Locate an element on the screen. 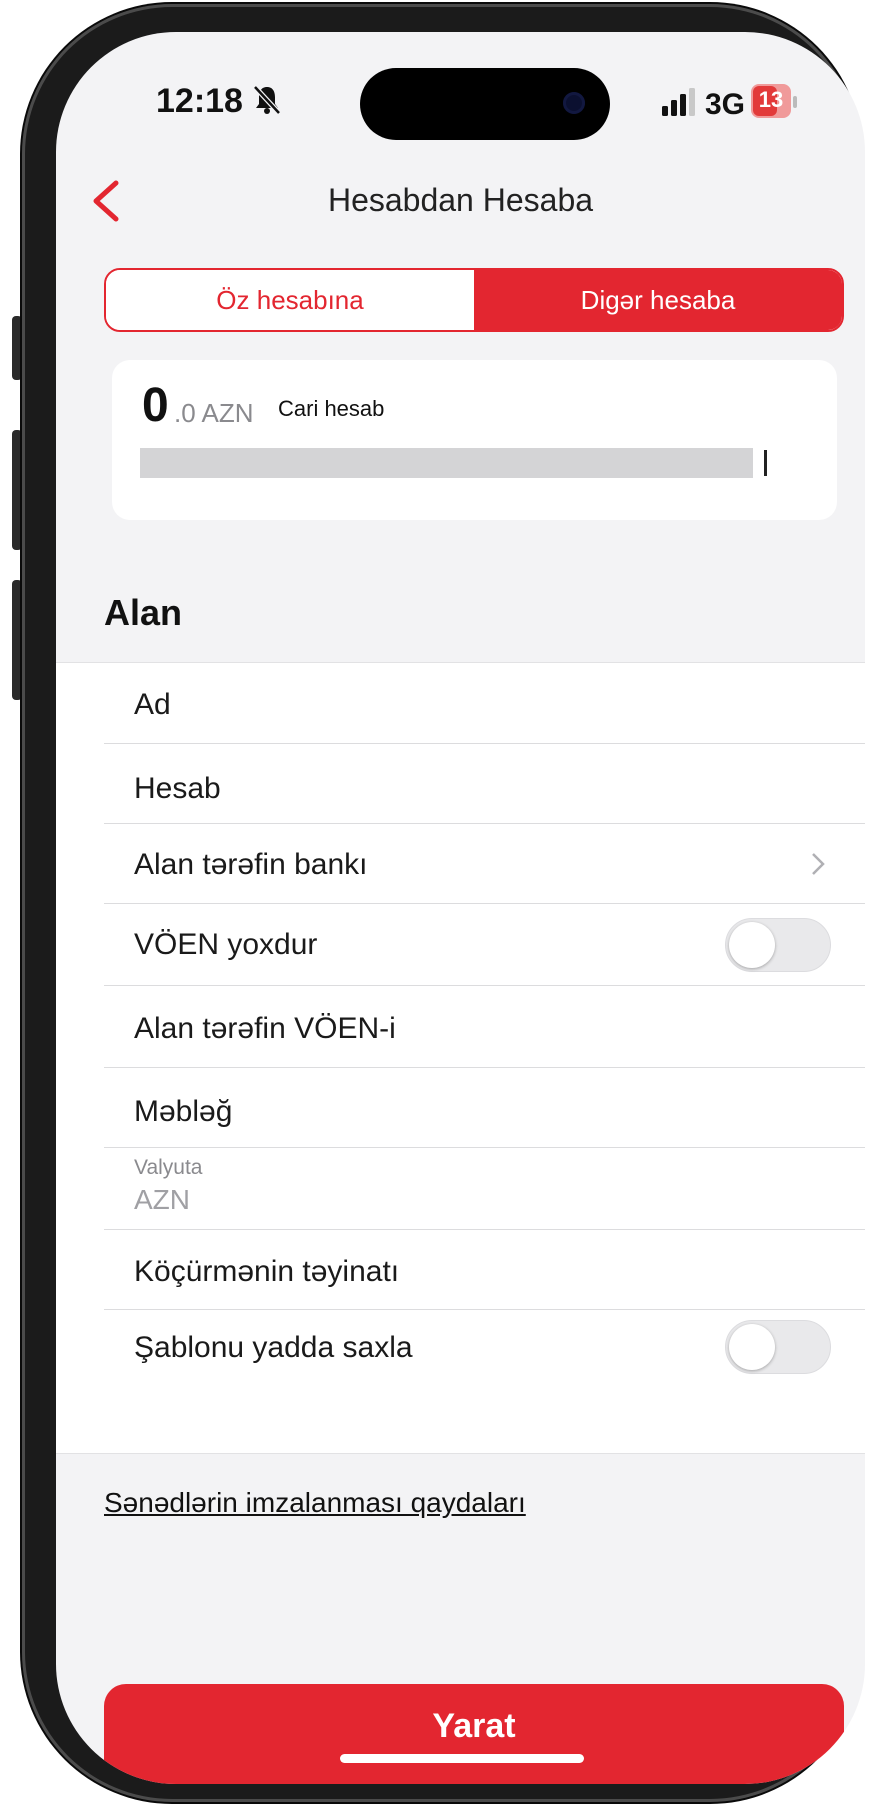 This screenshot has height=1807, width=877. chevron-right-icon is located at coordinates (818, 864).